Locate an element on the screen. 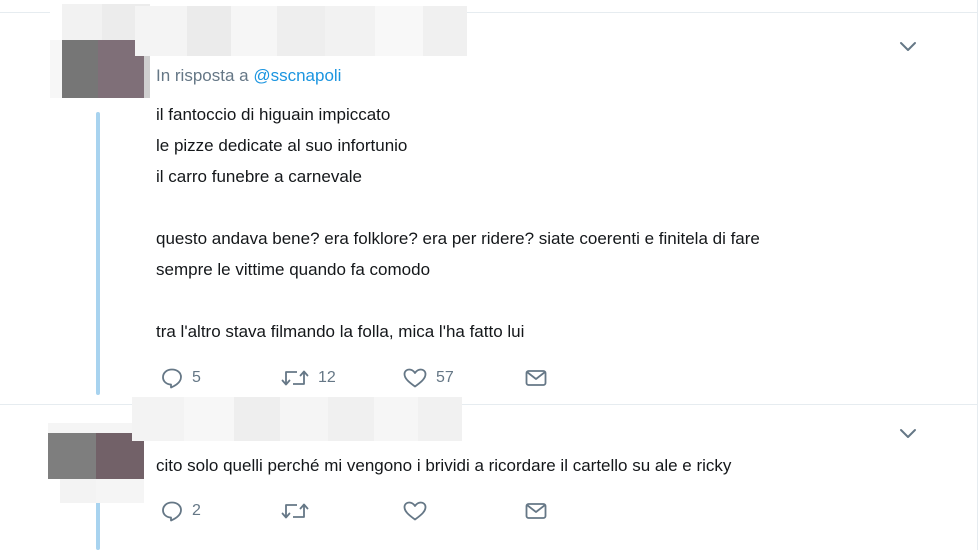 This screenshot has width=978, height=550. reply-to-prefix: In risposta a is located at coordinates (205, 75).